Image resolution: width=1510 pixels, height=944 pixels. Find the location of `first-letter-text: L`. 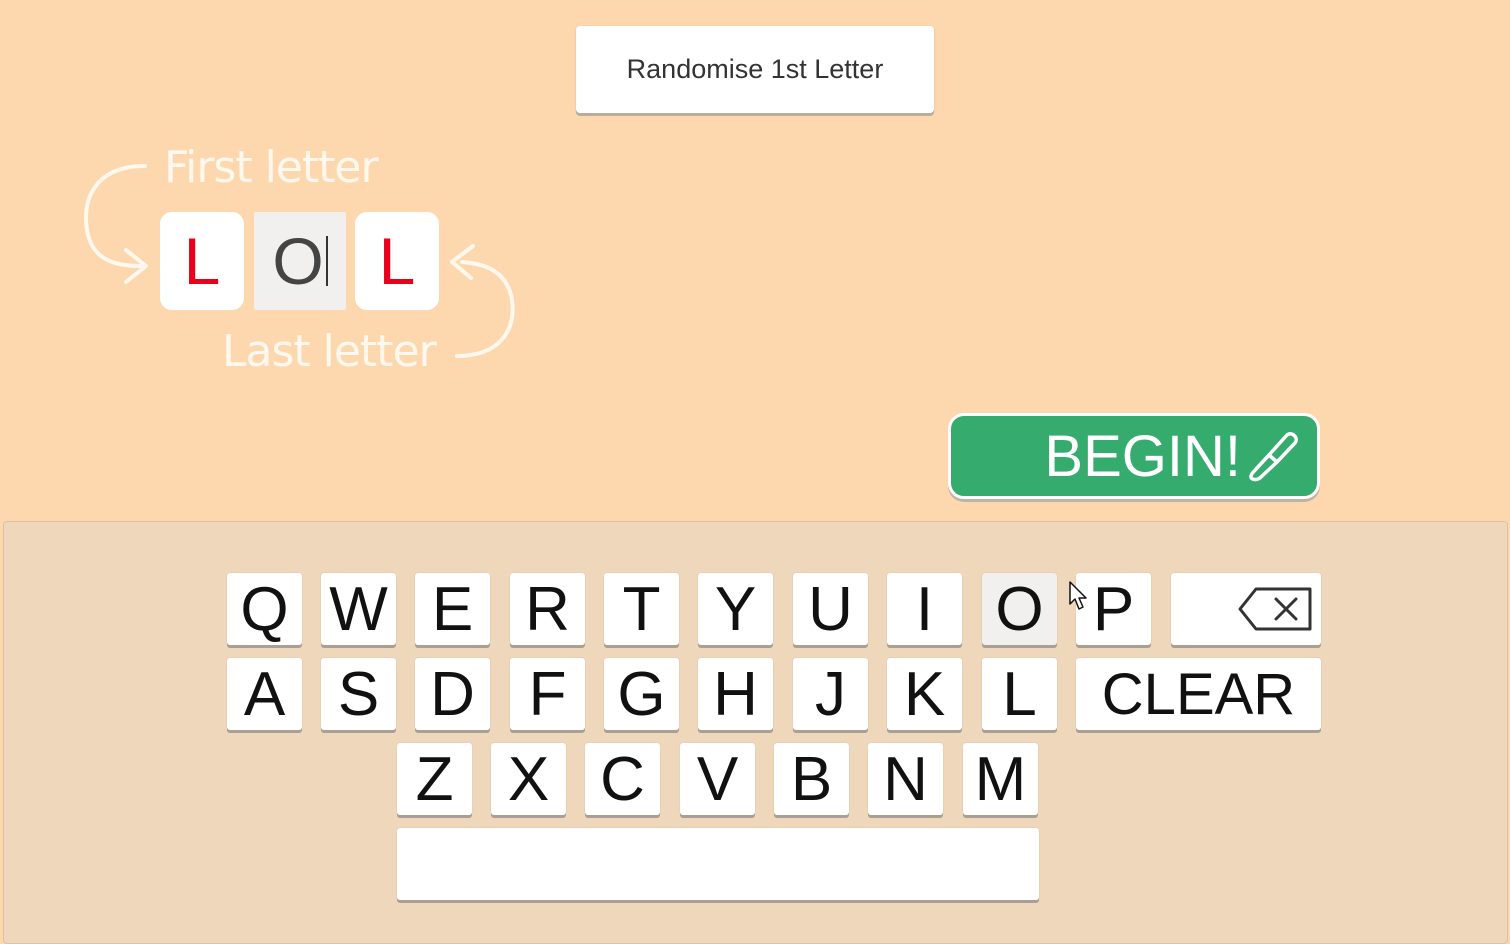

first-letter-text: L is located at coordinates (202, 261).